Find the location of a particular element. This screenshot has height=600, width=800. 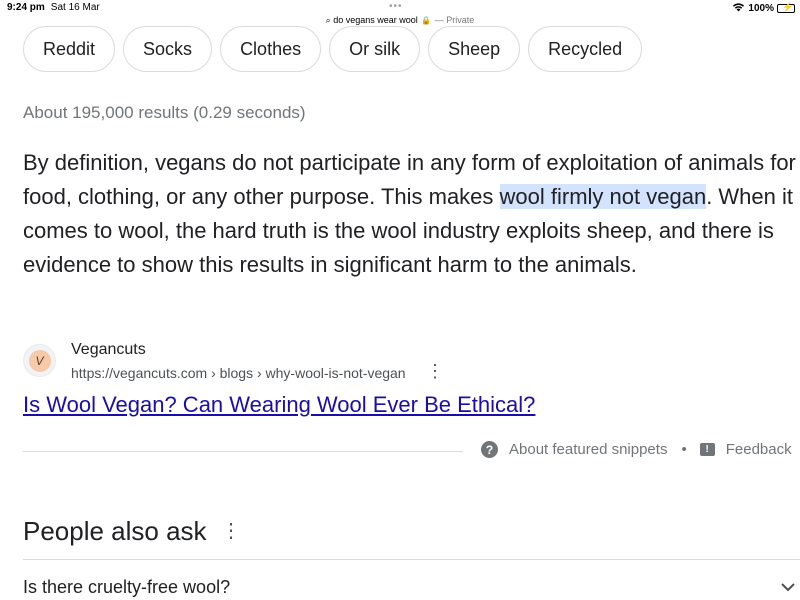

feedback-icon: ! is located at coordinates (707, 449).